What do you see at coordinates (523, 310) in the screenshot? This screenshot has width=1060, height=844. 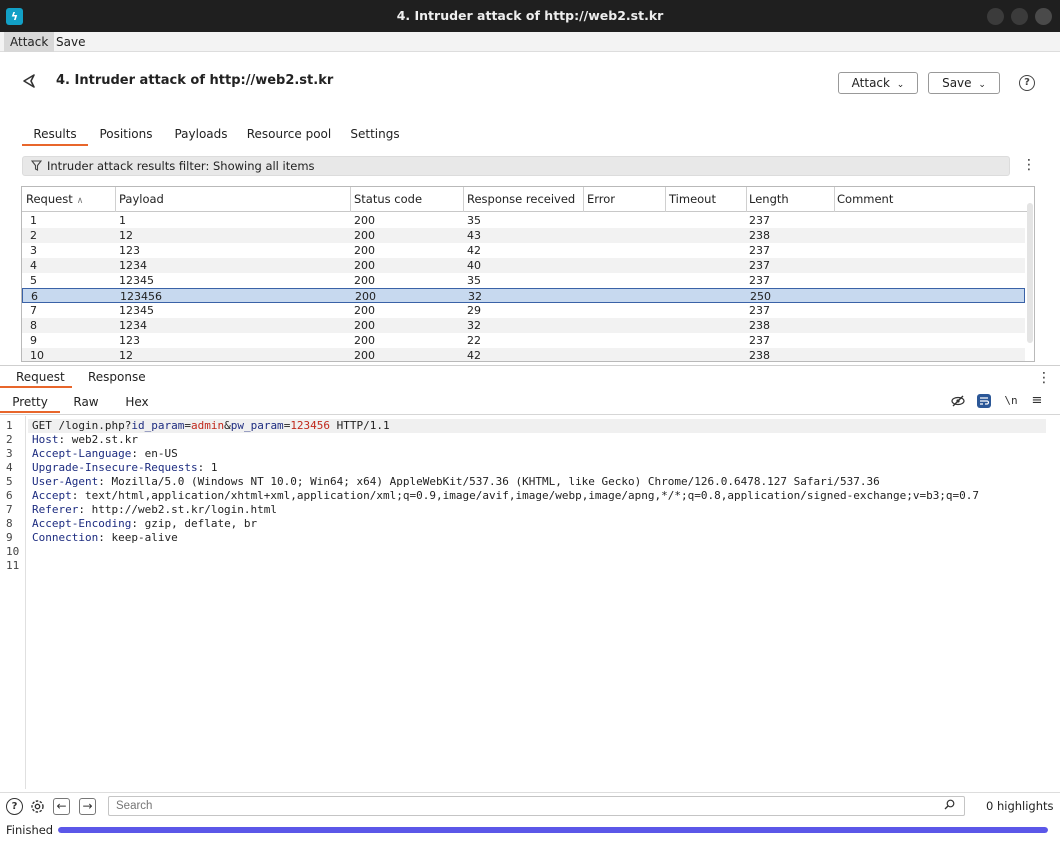 I see `table-row: 7 12345 200 29 237` at bounding box center [523, 310].